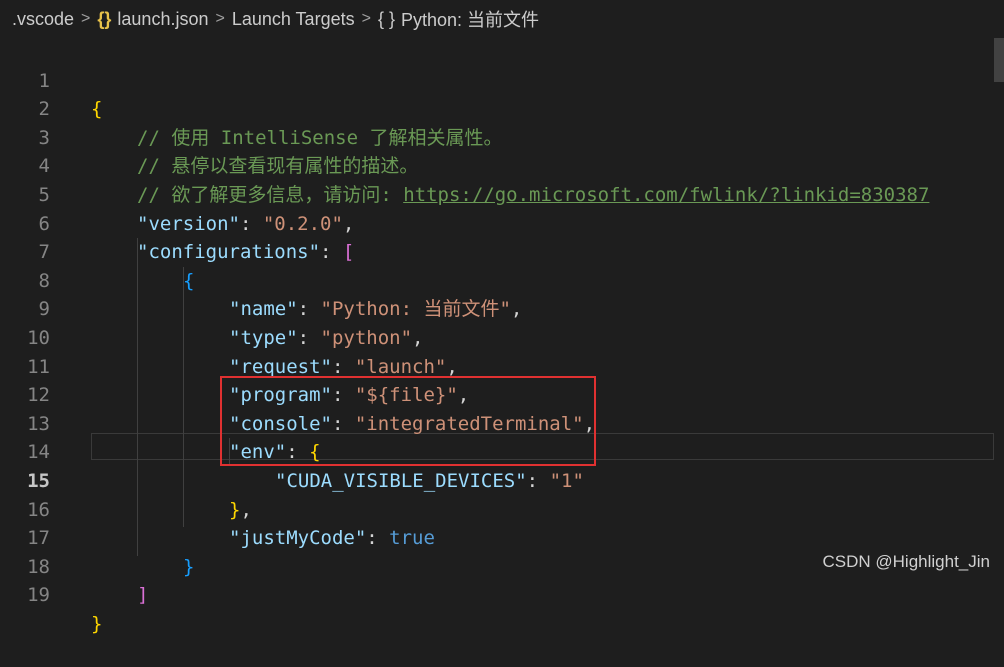  What do you see at coordinates (502, 108) in the screenshot?
I see `code-line: 2 // 使用 IntelliSense 了解相关属性。` at bounding box center [502, 108].